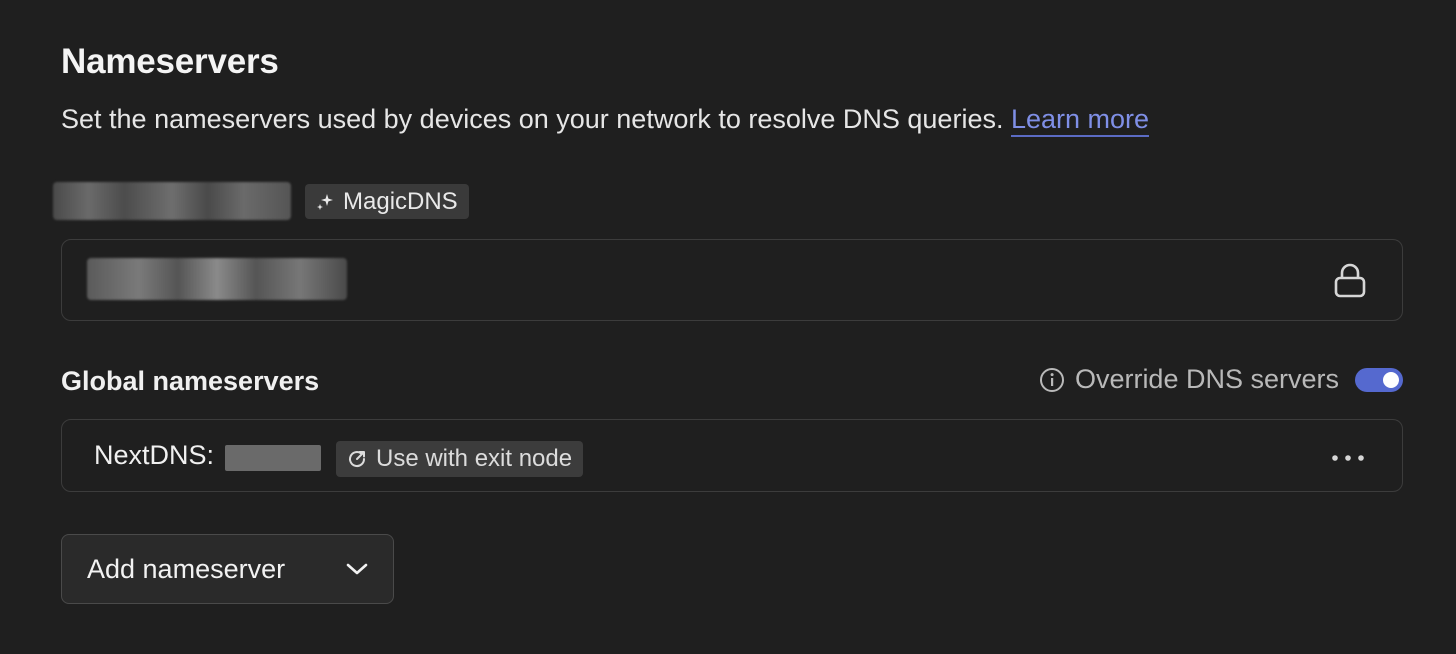 The height and width of the screenshot is (654, 1456). I want to click on exit-node-icon, so click(357, 459).